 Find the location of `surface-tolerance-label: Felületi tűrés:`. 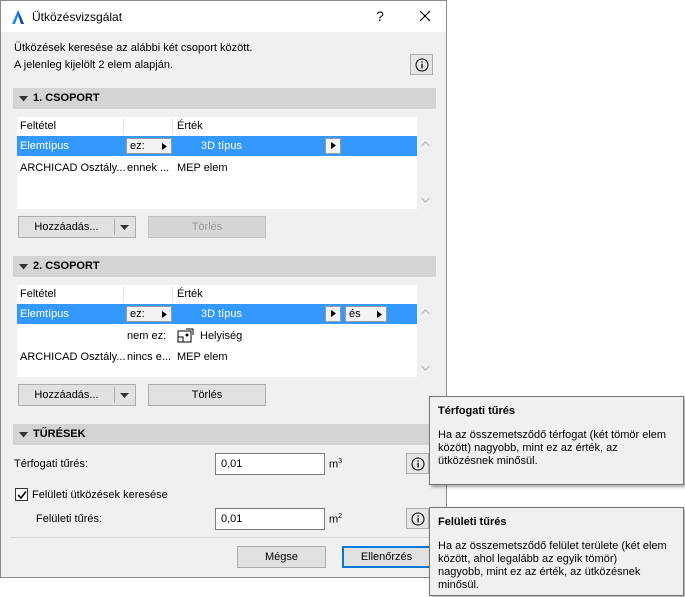

surface-tolerance-label: Felületi tűrés: is located at coordinates (69, 519).